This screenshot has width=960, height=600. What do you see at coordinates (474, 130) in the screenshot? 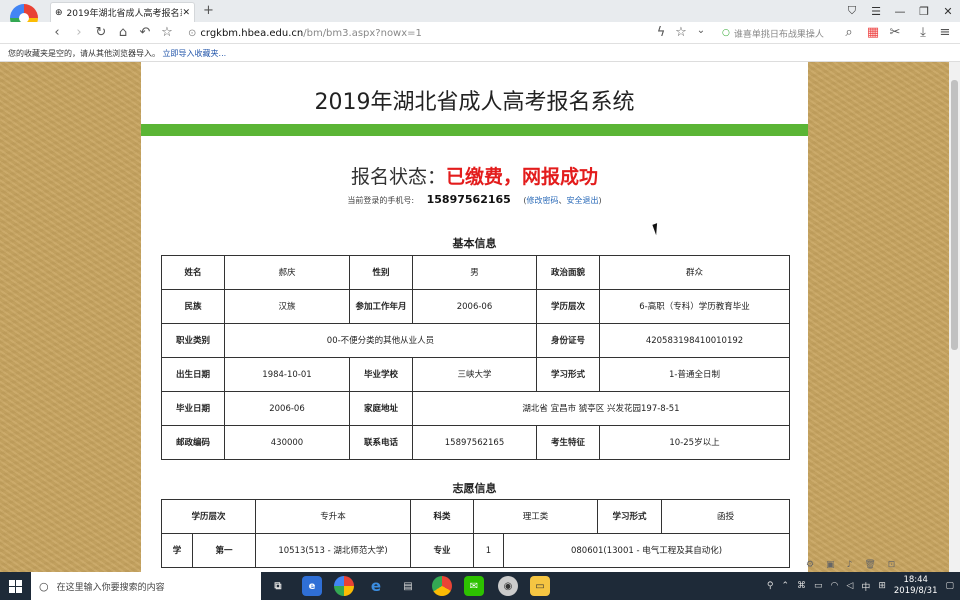
I see `green-divider` at bounding box center [474, 130].